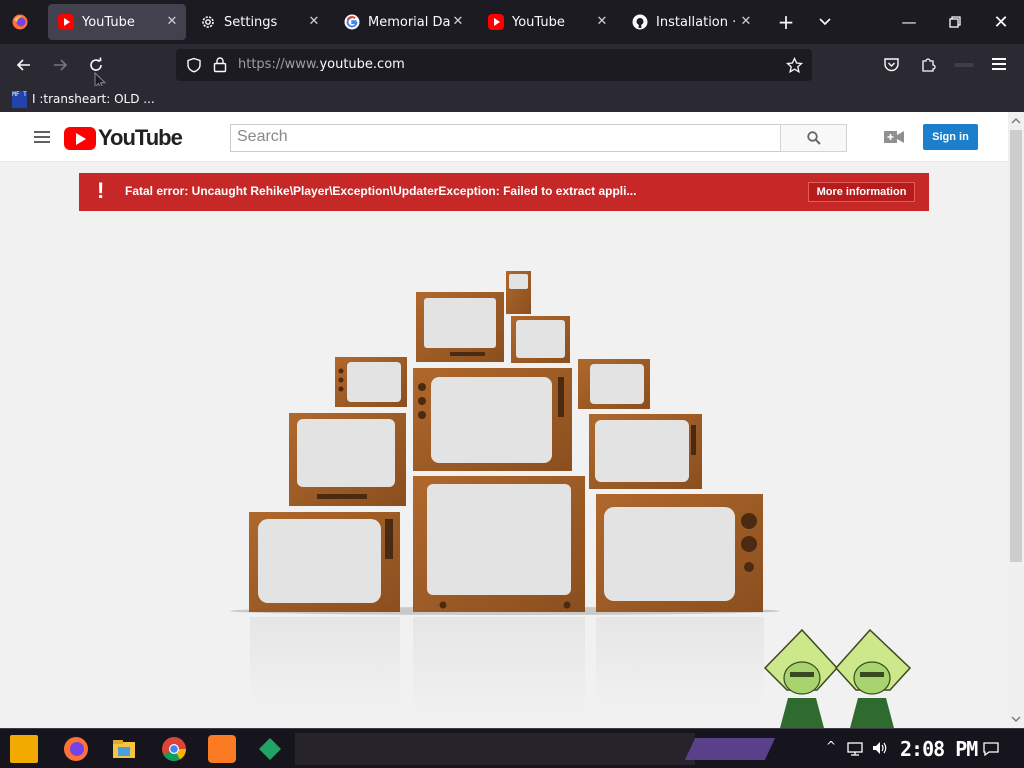  I want to click on arrow-left-icon, so click(23, 65).